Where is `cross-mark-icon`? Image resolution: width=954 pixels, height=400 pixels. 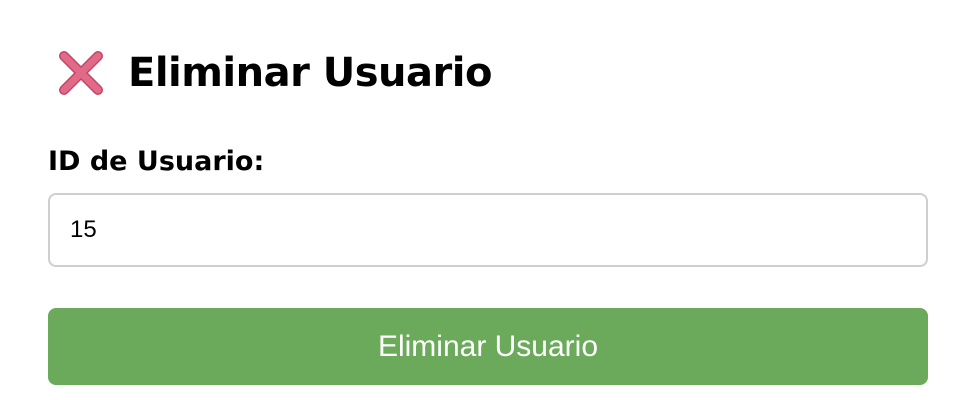 cross-mark-icon is located at coordinates (81, 73).